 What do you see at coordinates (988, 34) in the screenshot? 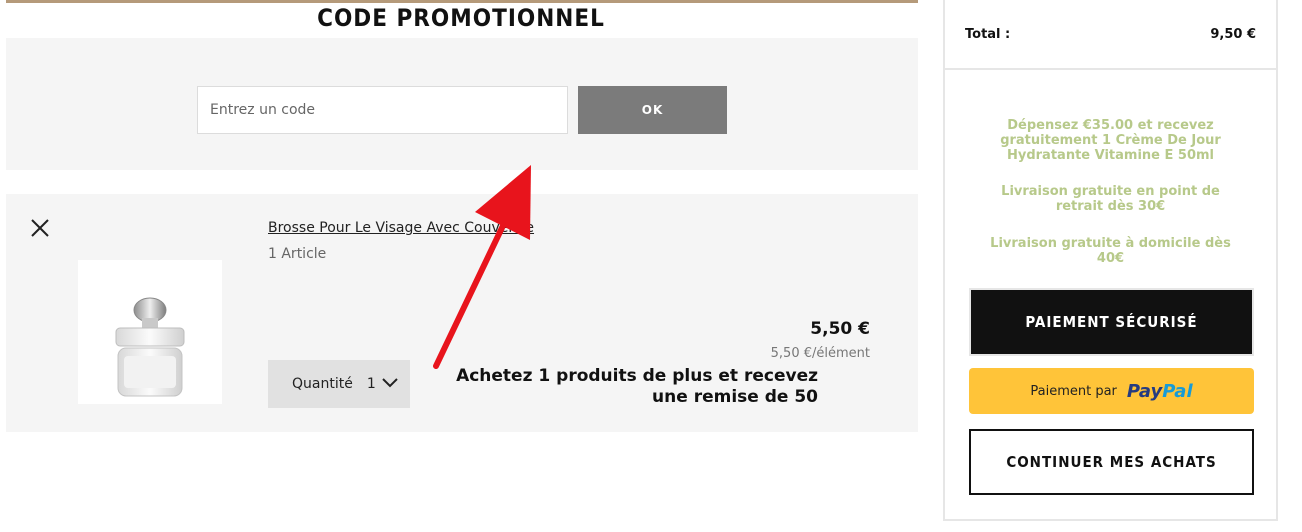
I see `total-label: Total :` at bounding box center [988, 34].